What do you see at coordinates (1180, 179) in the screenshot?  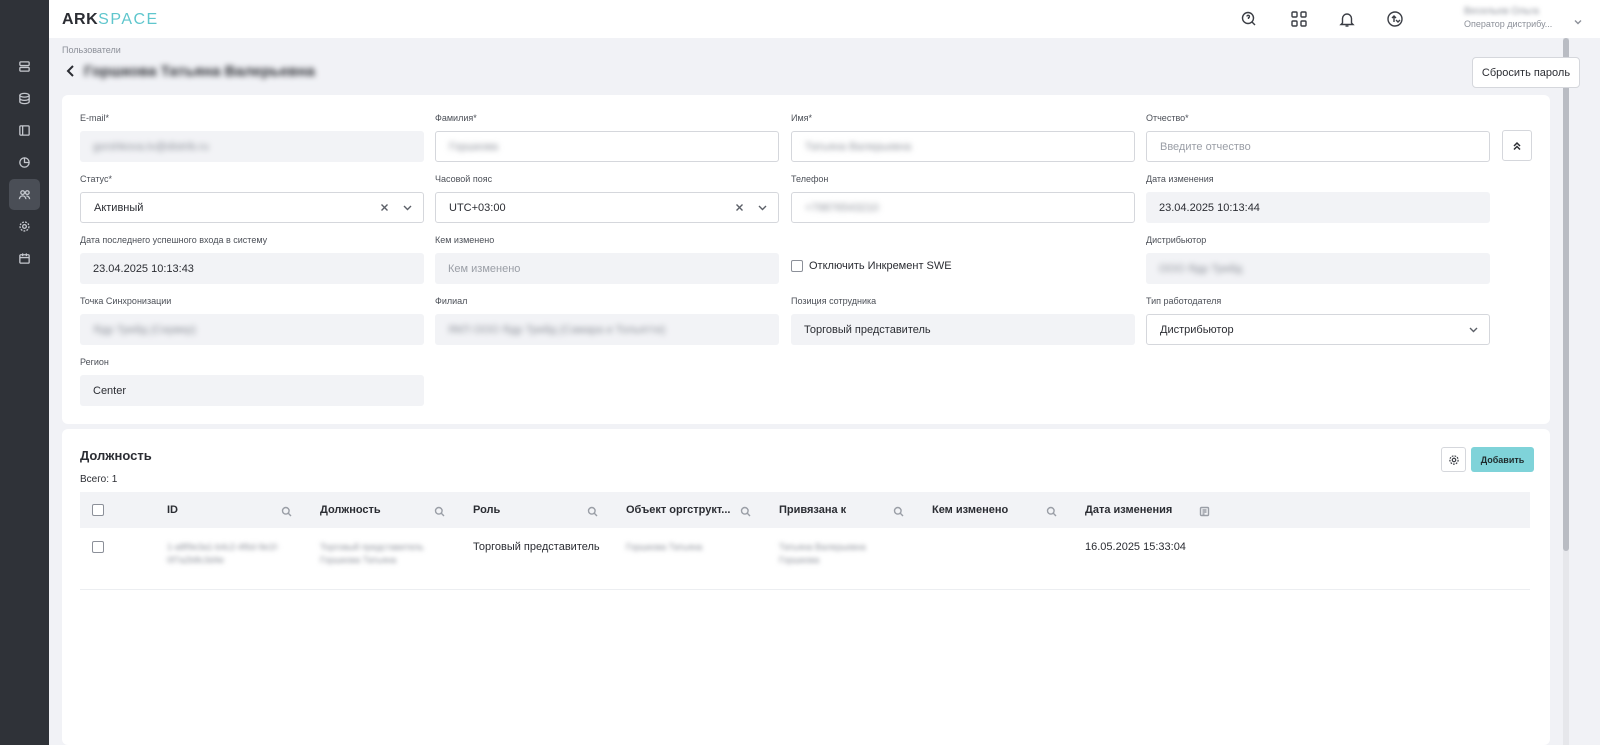 I see `modified-date-label: Дата изменения` at bounding box center [1180, 179].